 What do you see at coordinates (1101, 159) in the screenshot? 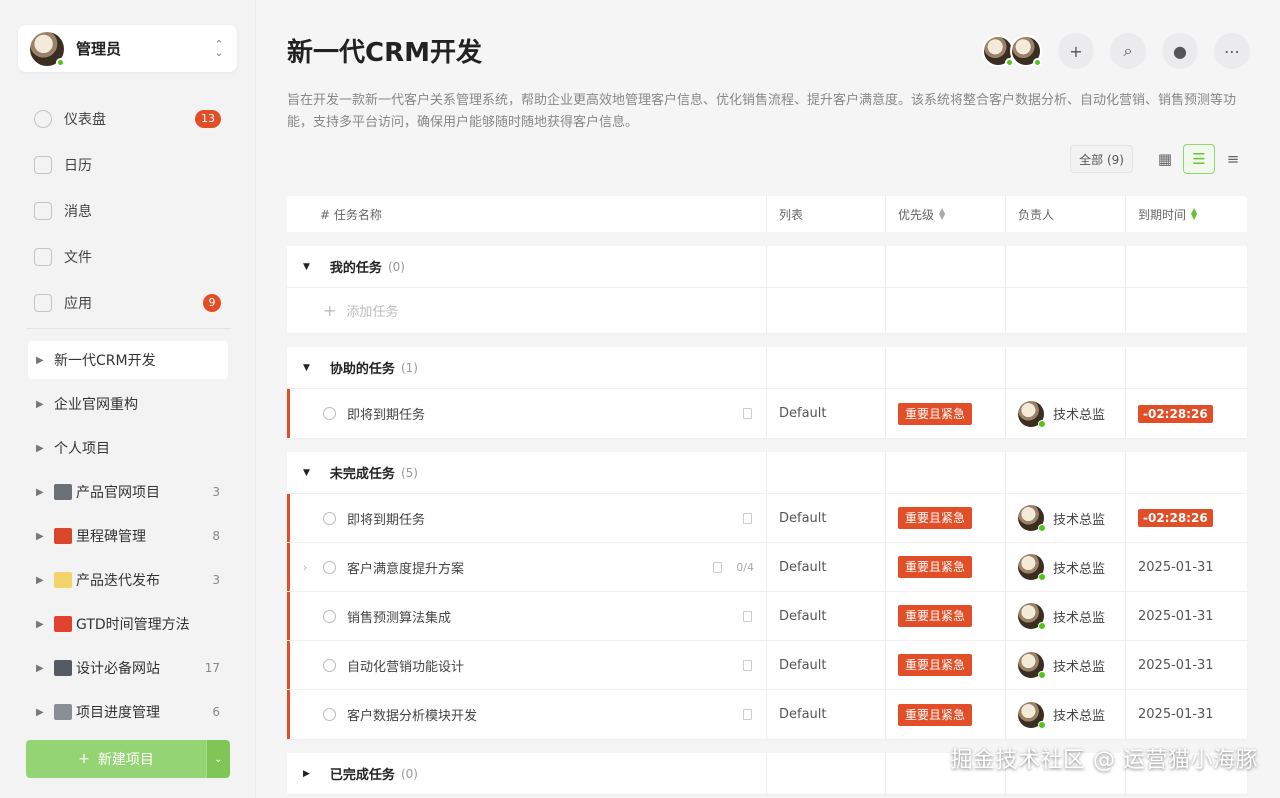
I see `filter-all-button: 全部 (9)` at bounding box center [1101, 159].